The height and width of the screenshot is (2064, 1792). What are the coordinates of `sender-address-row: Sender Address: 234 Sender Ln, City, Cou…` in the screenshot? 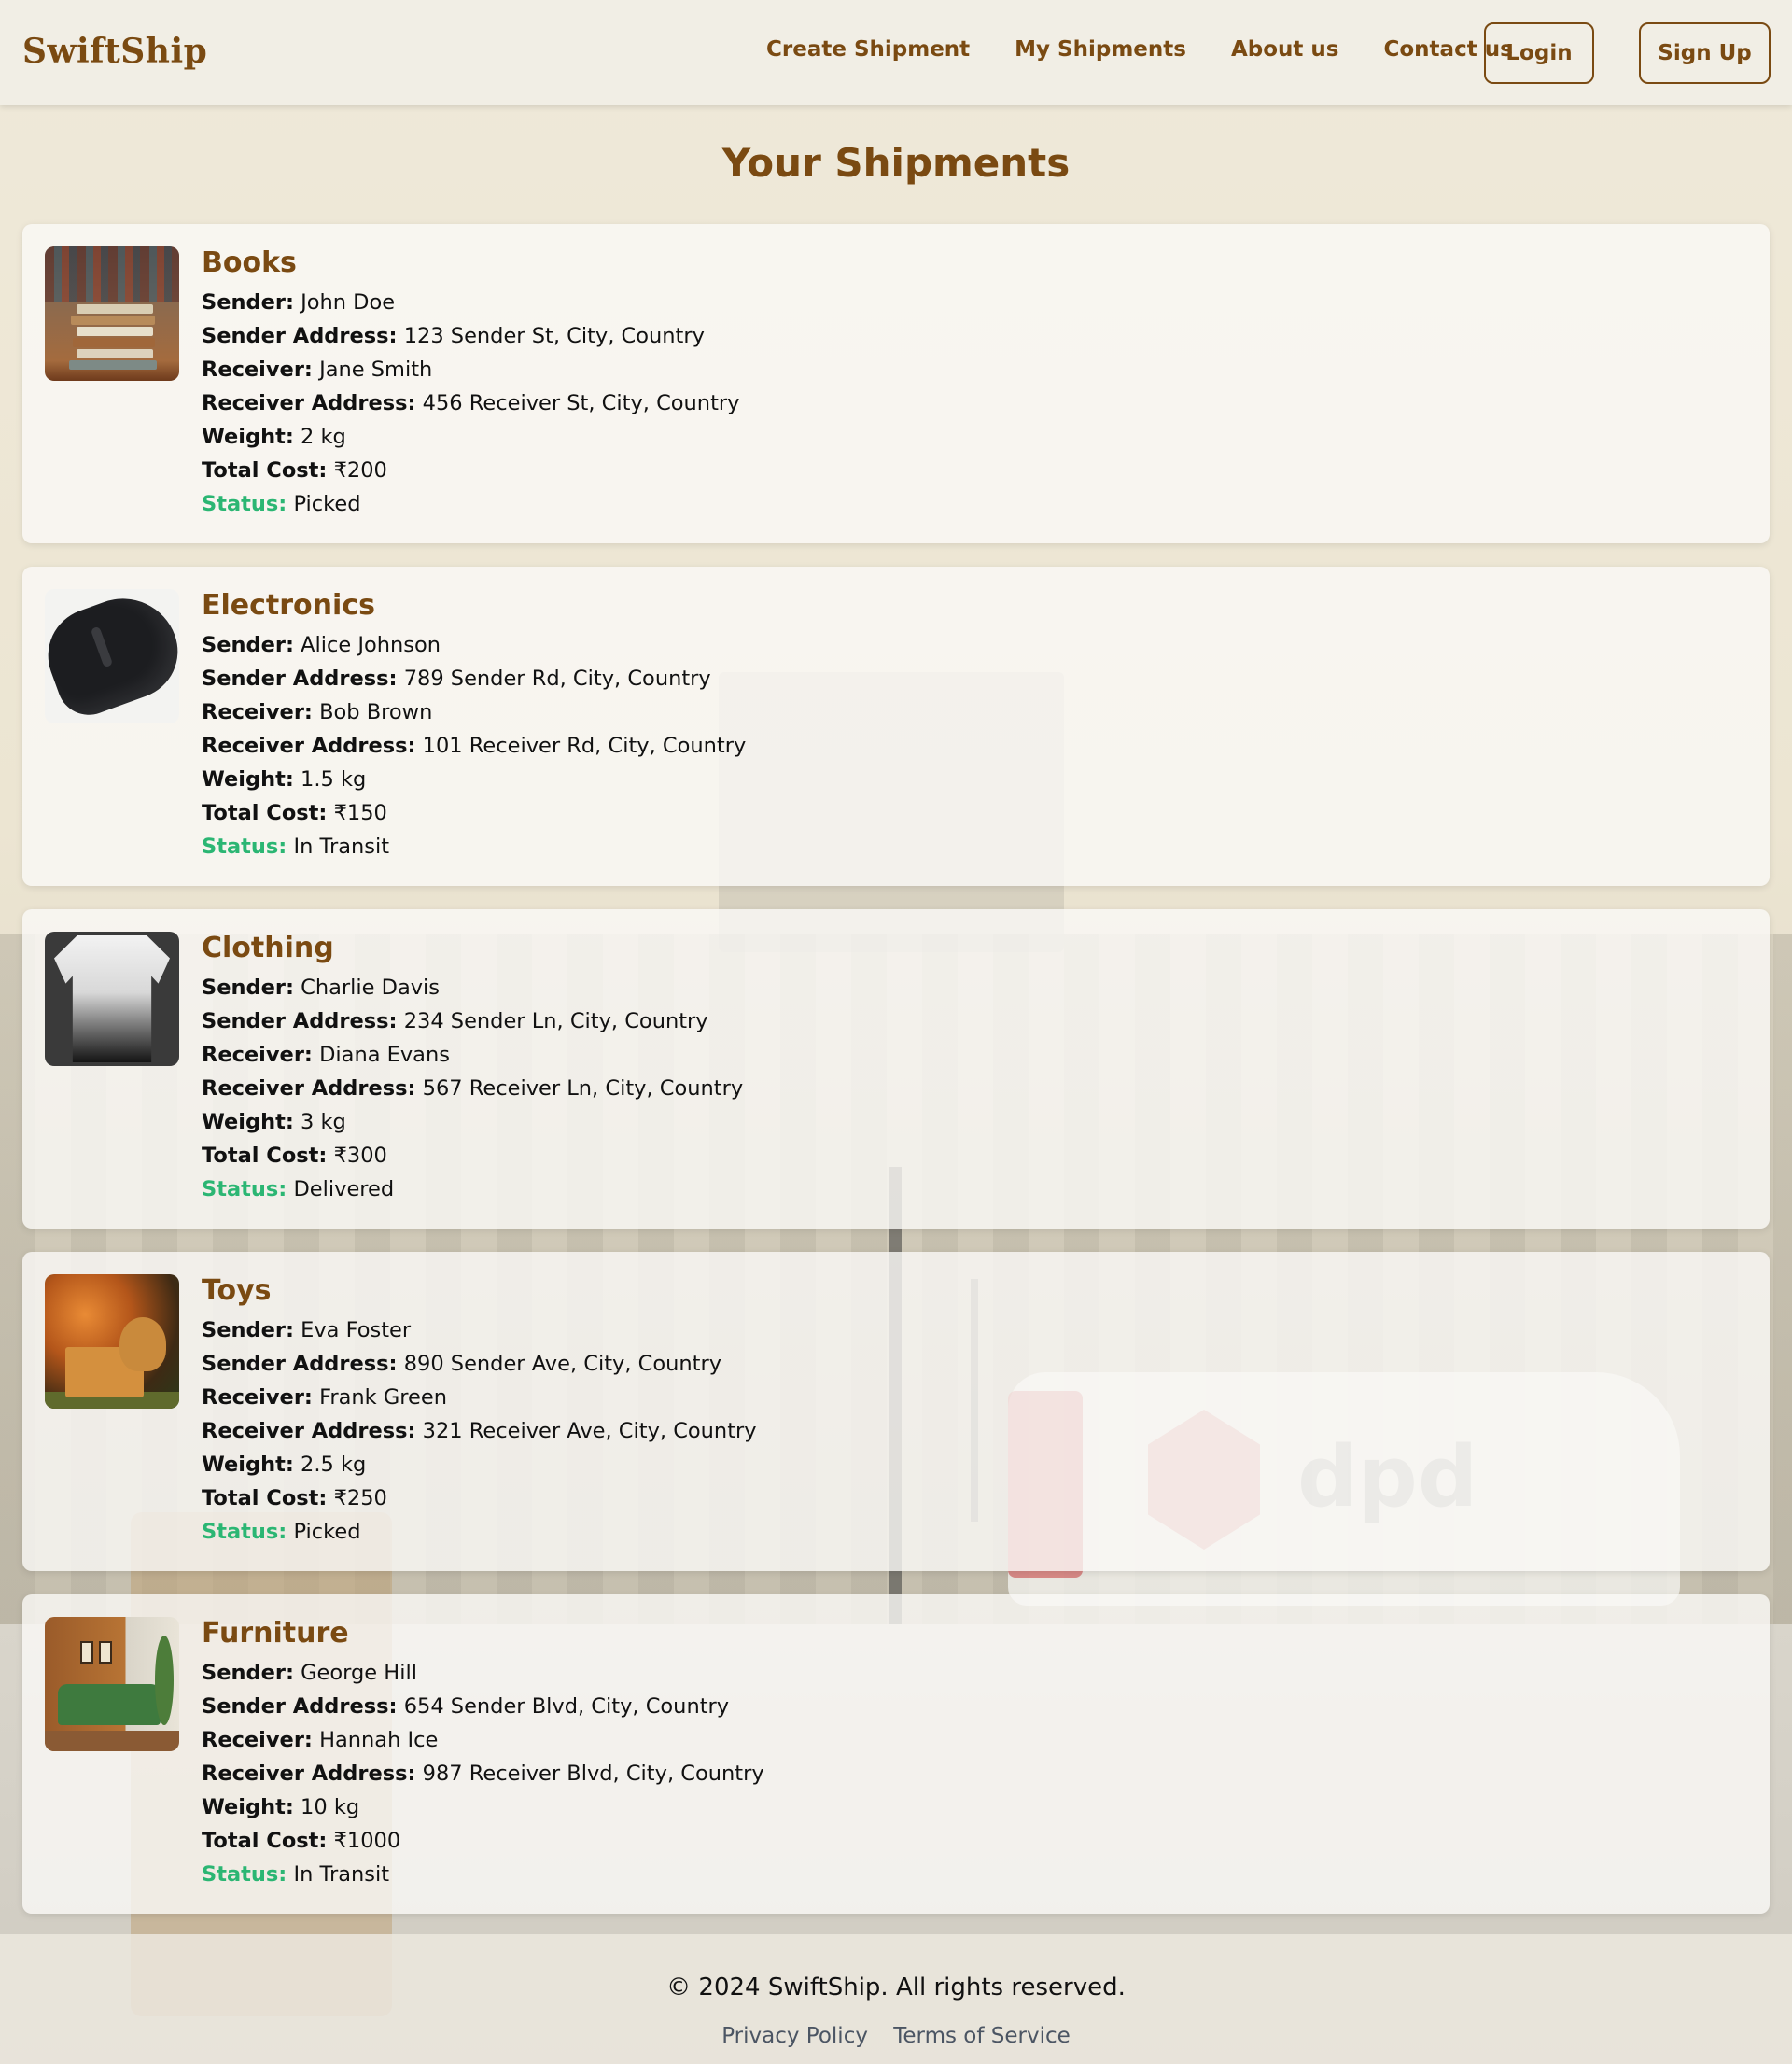 It's located at (455, 1021).